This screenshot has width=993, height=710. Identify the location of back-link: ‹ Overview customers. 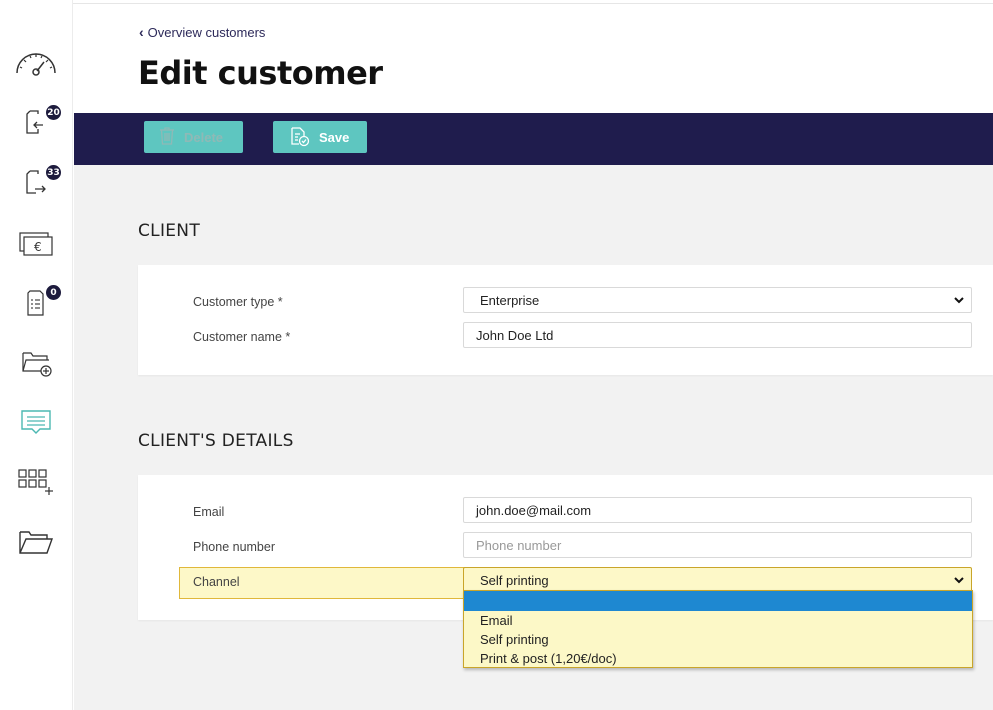
(202, 32).